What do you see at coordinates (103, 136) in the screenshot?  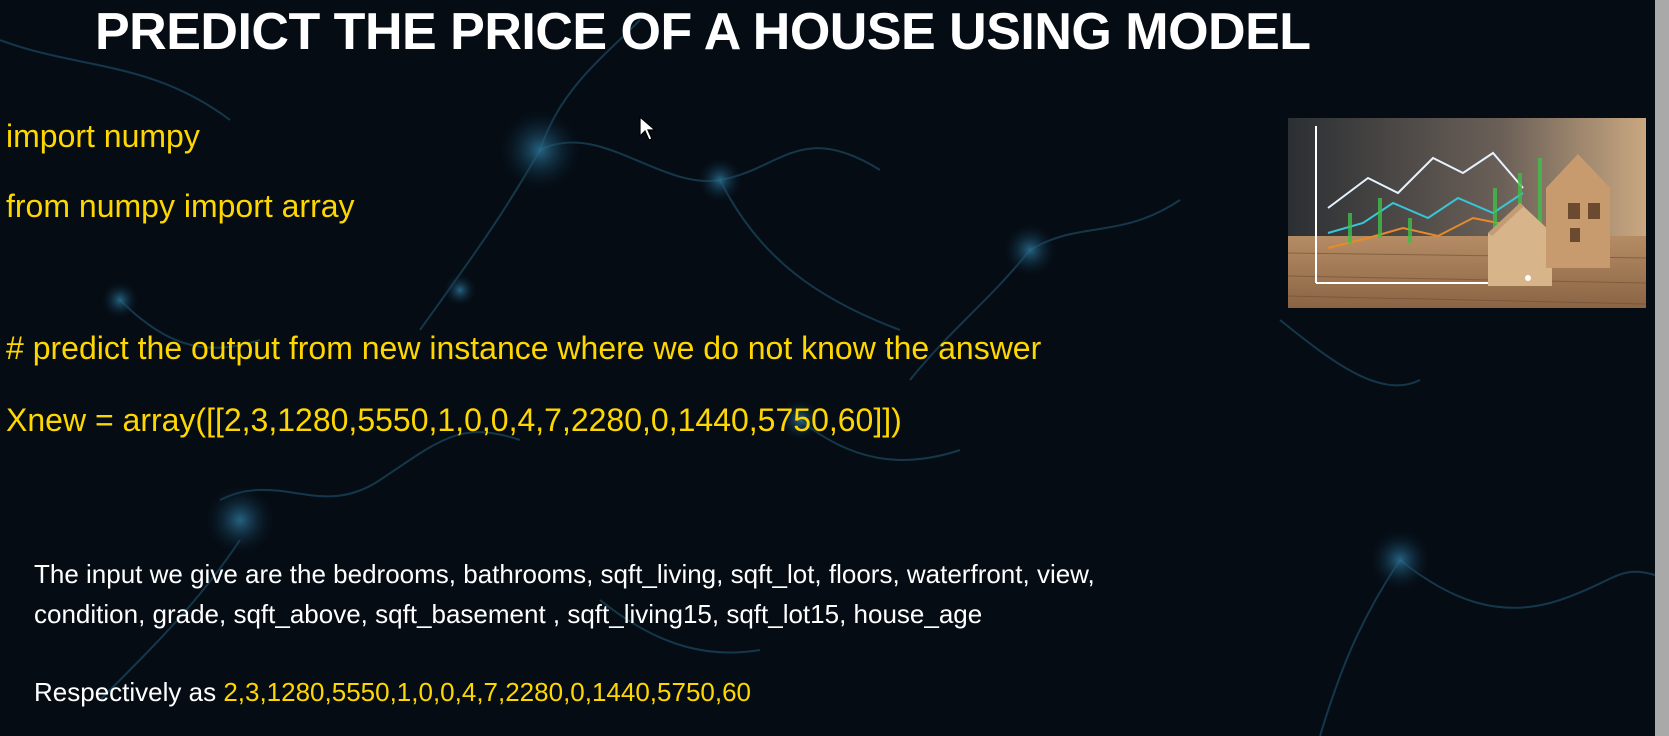 I see `code-import-numpy: import numpy` at bounding box center [103, 136].